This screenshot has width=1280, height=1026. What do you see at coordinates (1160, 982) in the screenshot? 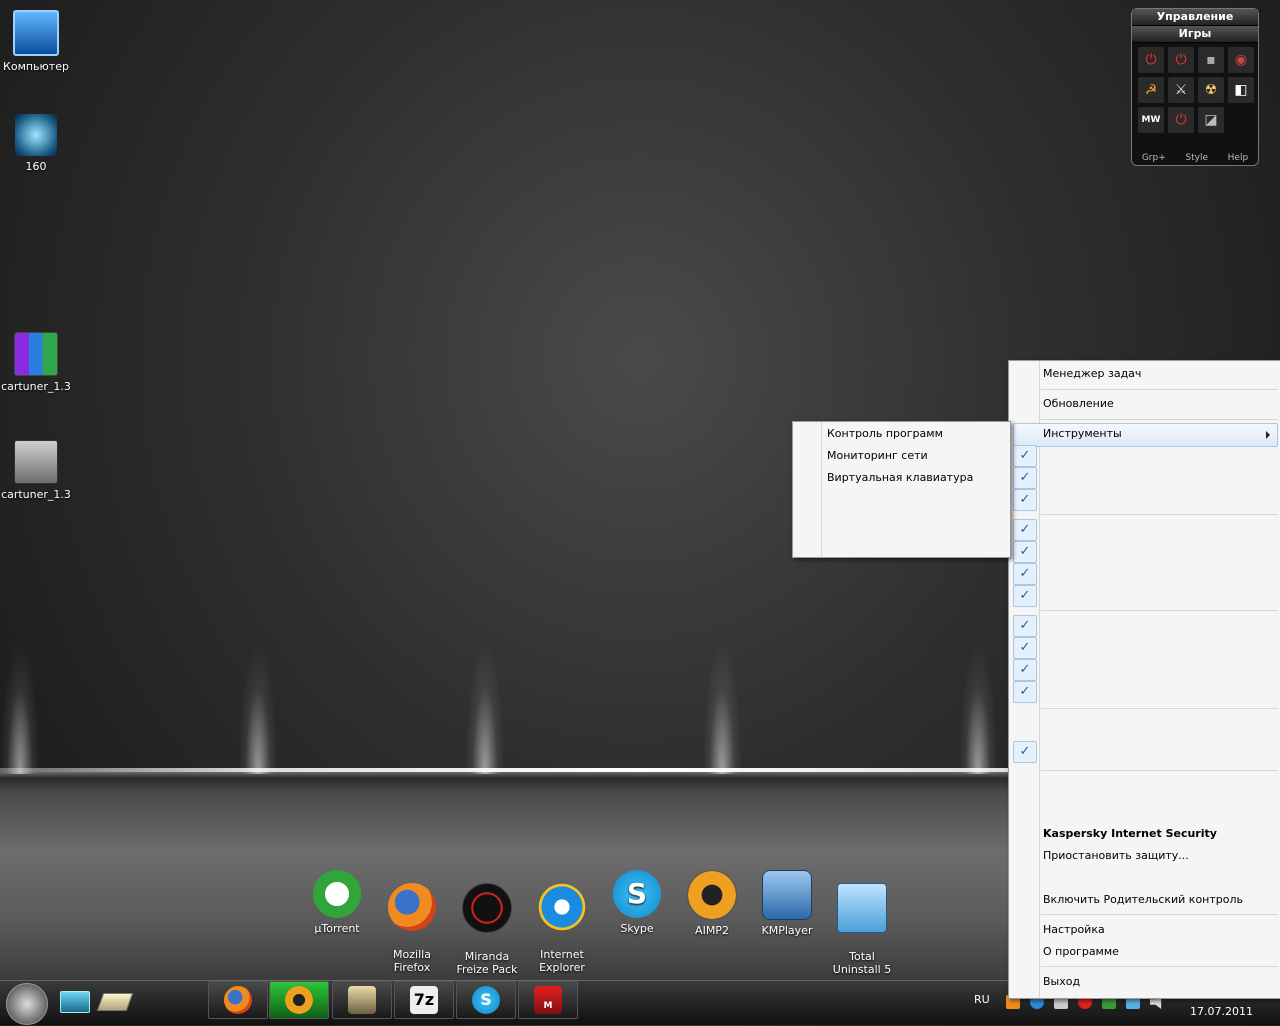
I see `menu-item-exit: Выход` at bounding box center [1160, 982].